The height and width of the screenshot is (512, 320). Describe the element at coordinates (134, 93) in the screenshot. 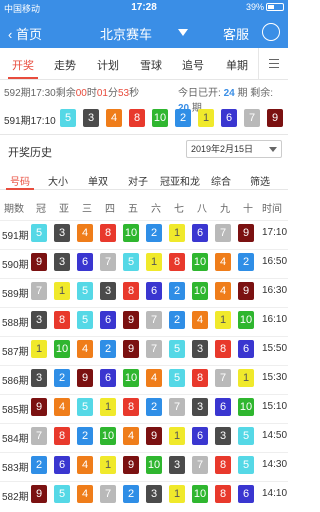

I see `seconds-unit: 秒` at that location.